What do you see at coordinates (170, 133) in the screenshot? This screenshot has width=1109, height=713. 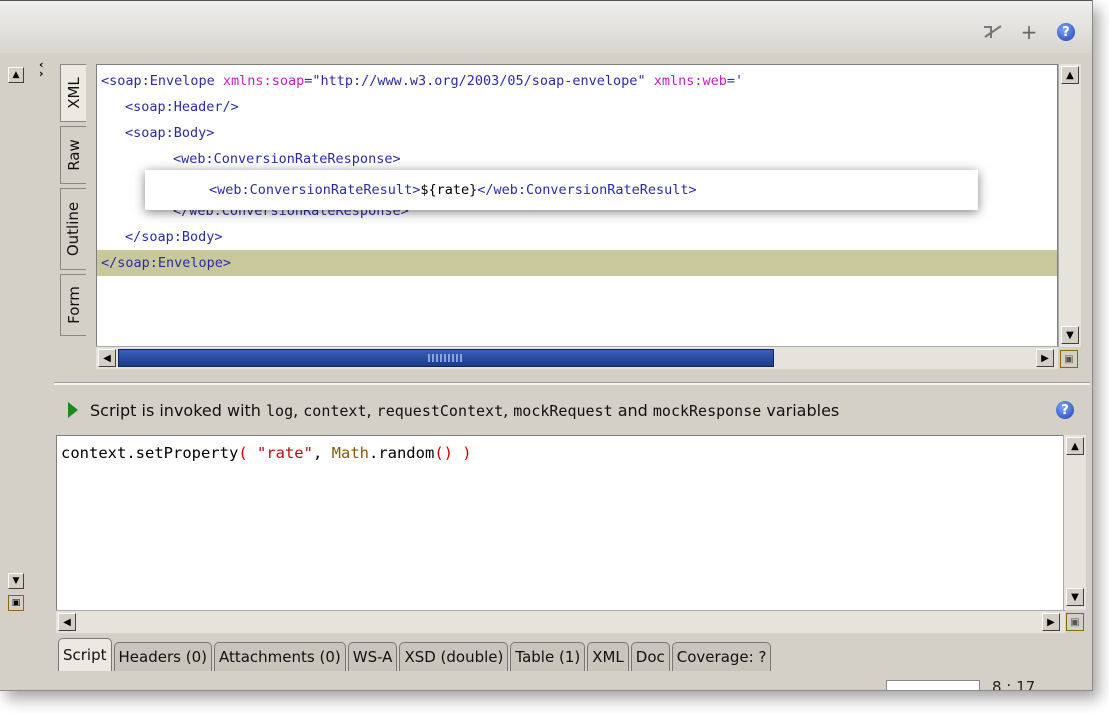 I see `xml-line: <soap:Body>` at bounding box center [170, 133].